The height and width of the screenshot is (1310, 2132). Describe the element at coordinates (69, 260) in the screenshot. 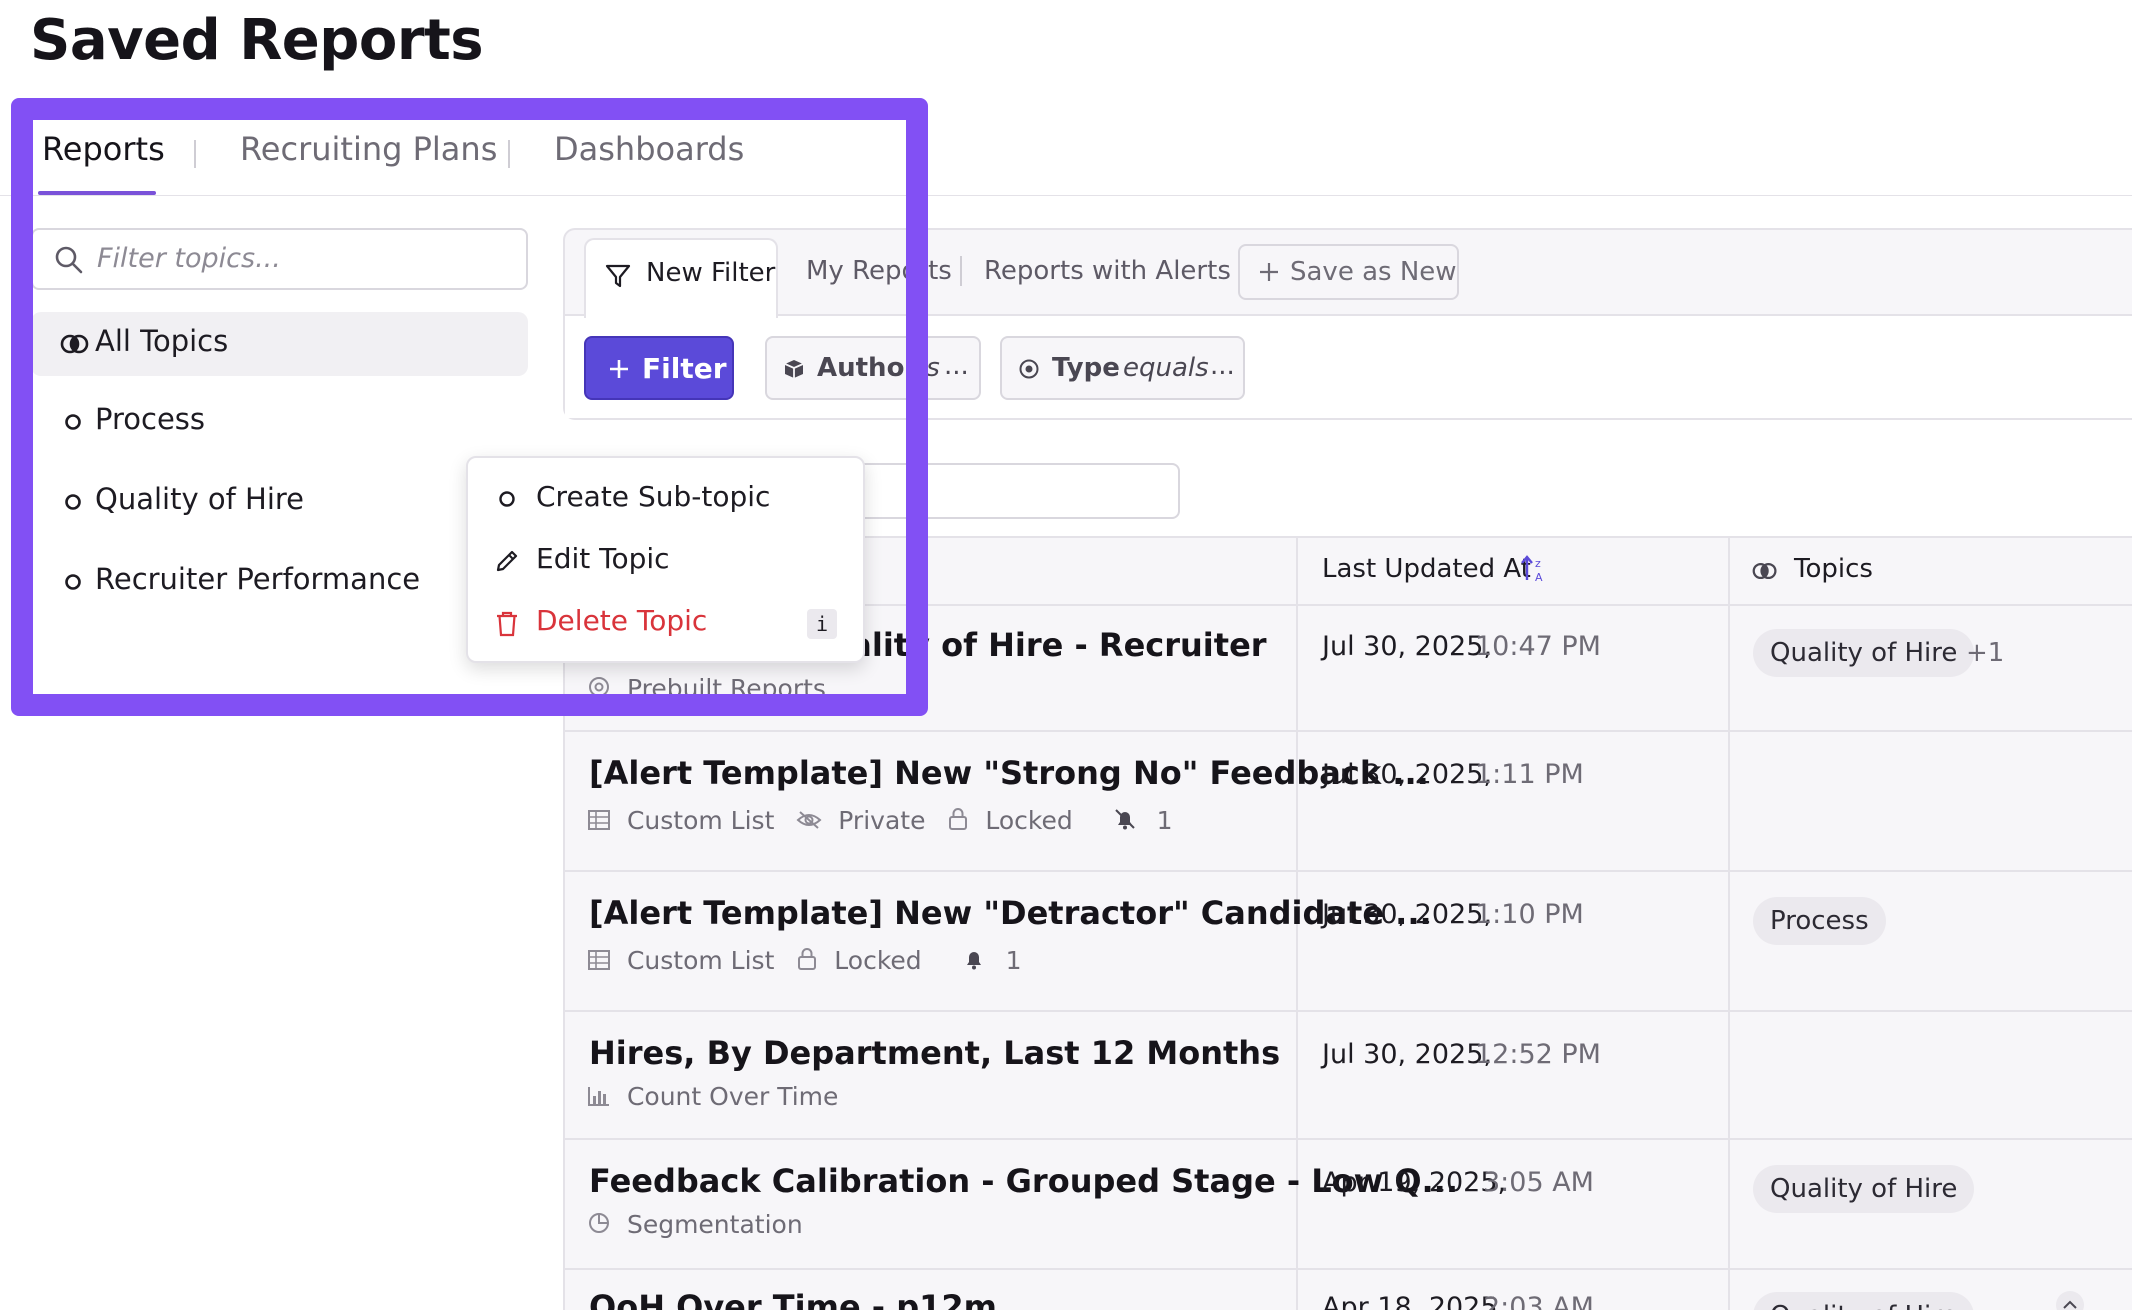

I see `search-icon` at that location.